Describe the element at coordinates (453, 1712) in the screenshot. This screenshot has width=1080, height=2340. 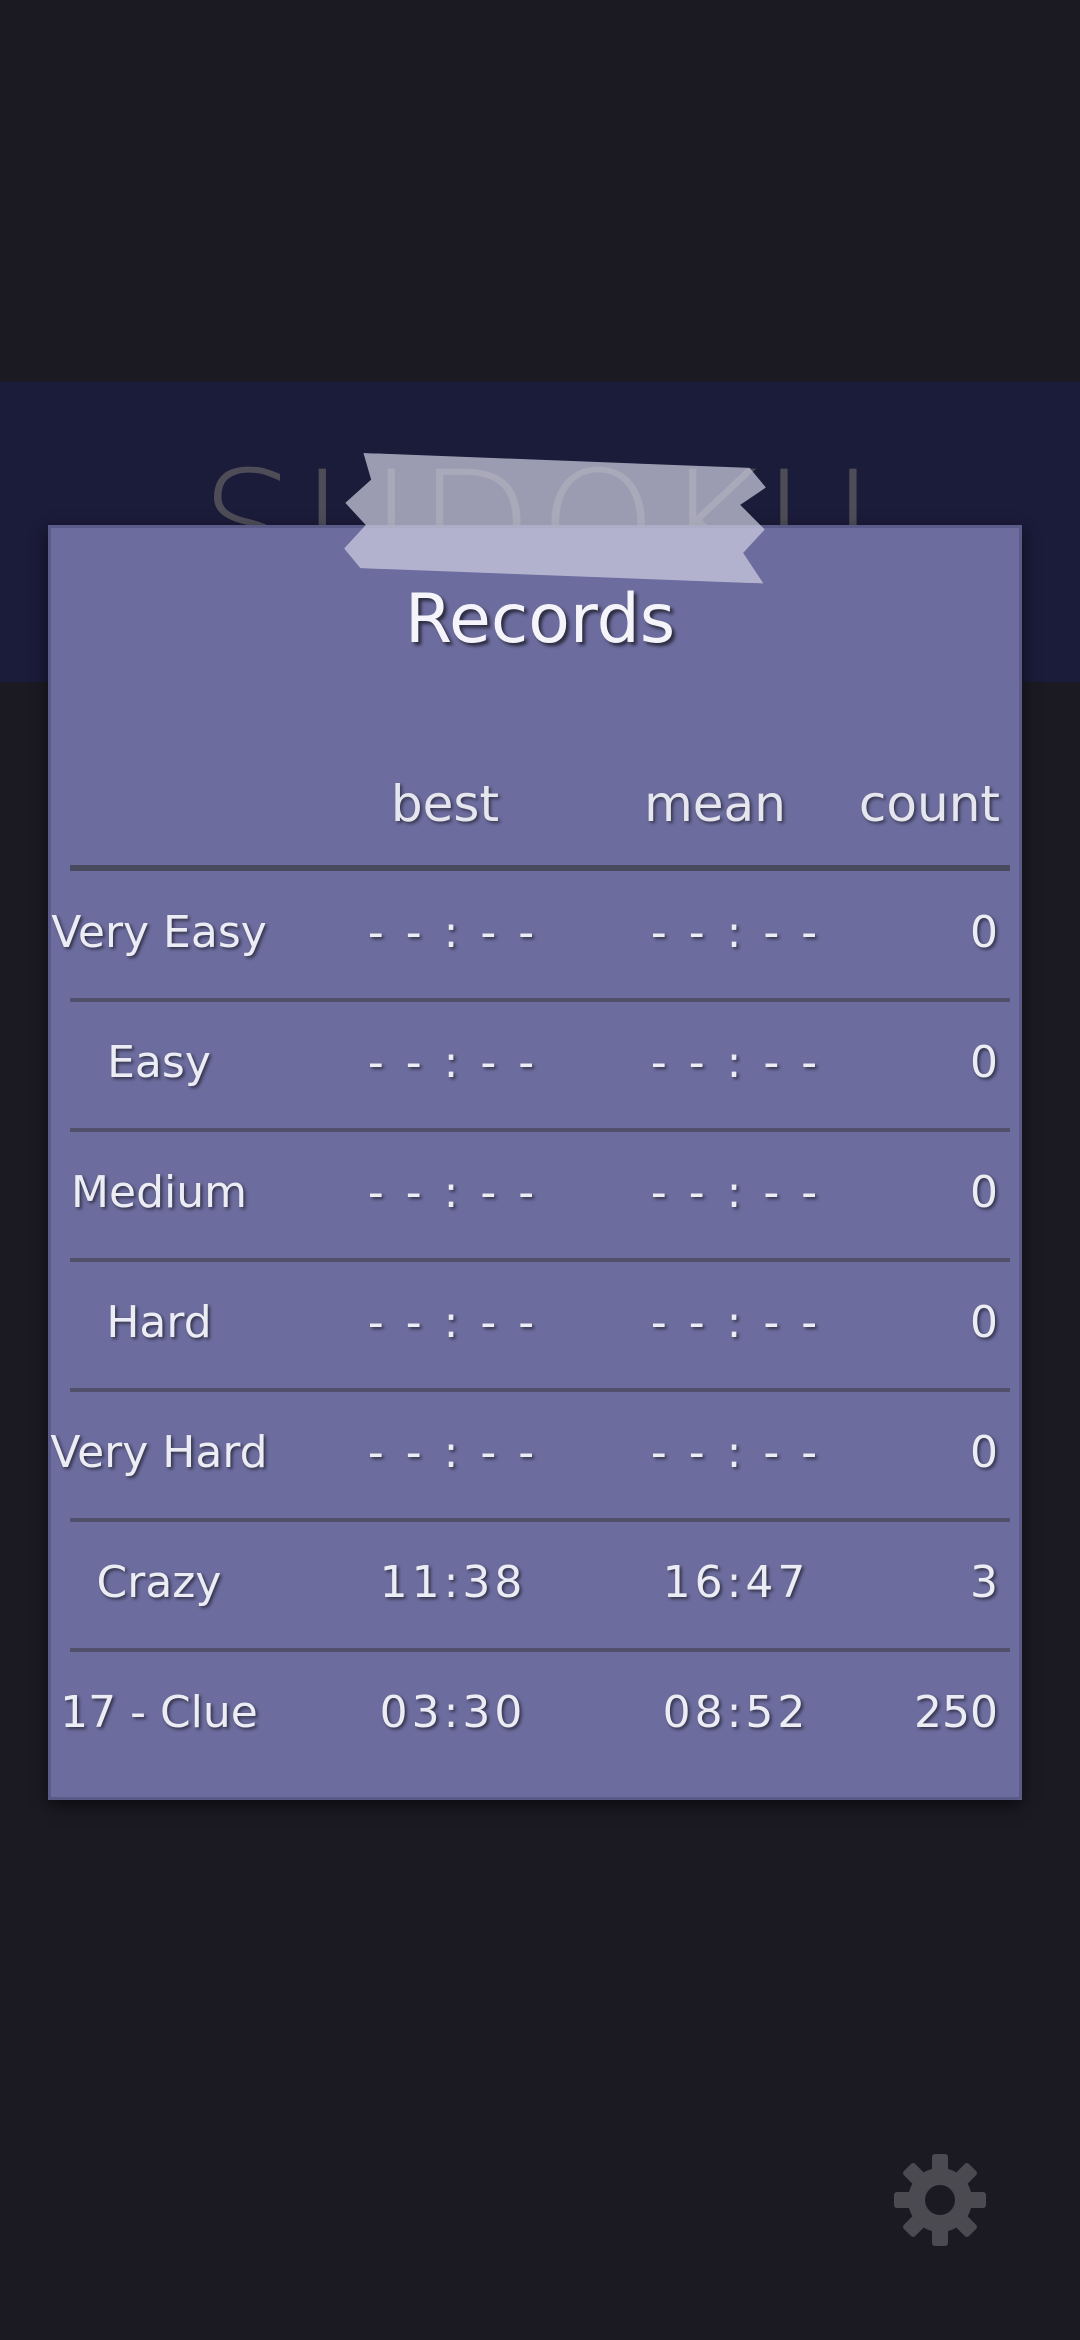
I see `row-best: 03:30` at that location.